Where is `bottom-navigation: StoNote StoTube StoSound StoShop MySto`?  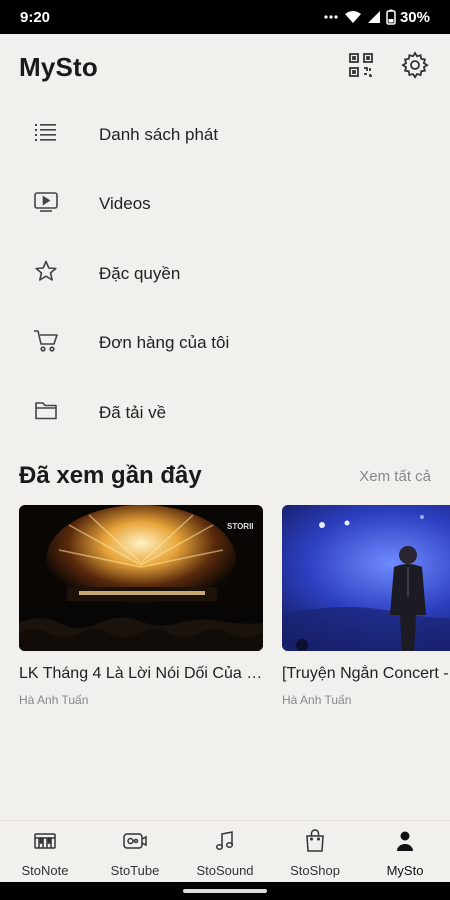 bottom-navigation: StoNote StoTube StoSound StoShop MySto is located at coordinates (225, 851).